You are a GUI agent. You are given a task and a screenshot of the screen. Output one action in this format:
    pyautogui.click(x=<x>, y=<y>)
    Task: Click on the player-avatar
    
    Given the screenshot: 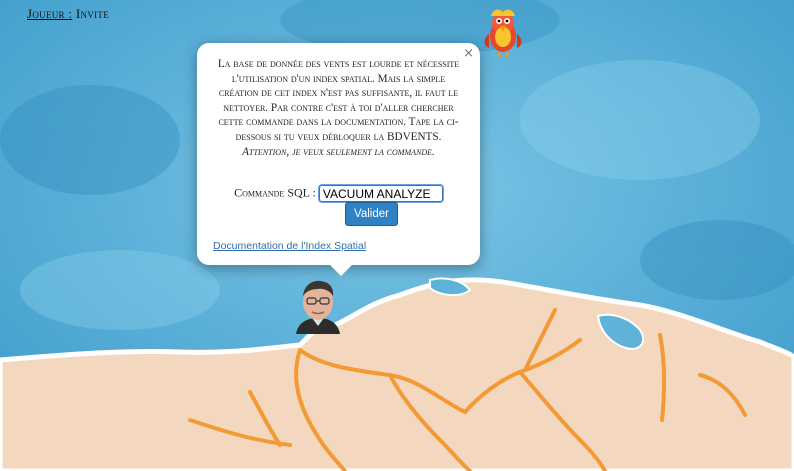 What is the action you would take?
    pyautogui.click(x=318, y=306)
    